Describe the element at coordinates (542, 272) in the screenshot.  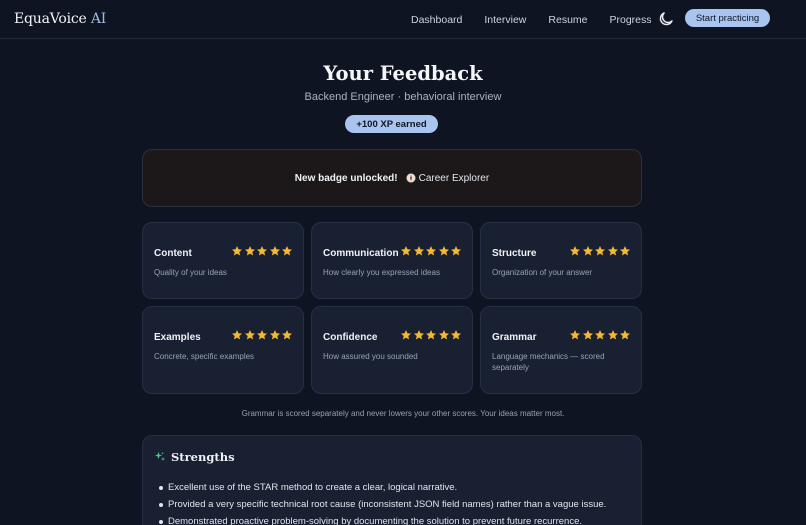
I see `score-description: Organization of your answer` at that location.